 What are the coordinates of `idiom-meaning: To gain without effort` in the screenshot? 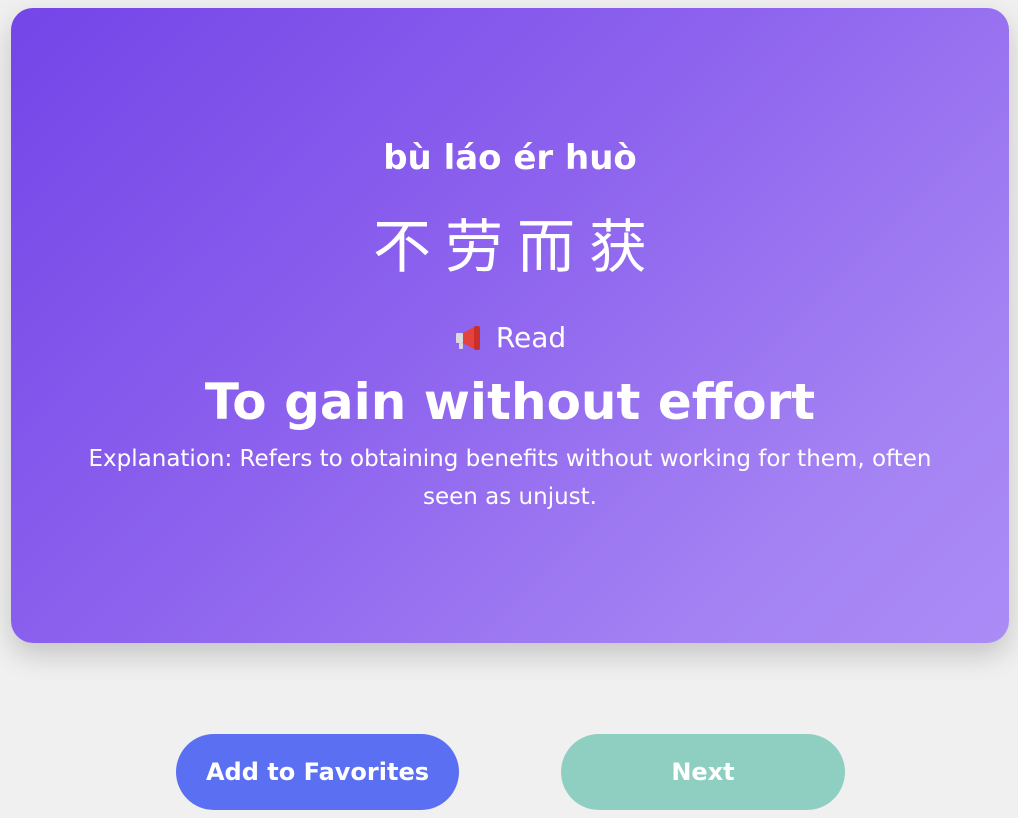 It's located at (510, 402).